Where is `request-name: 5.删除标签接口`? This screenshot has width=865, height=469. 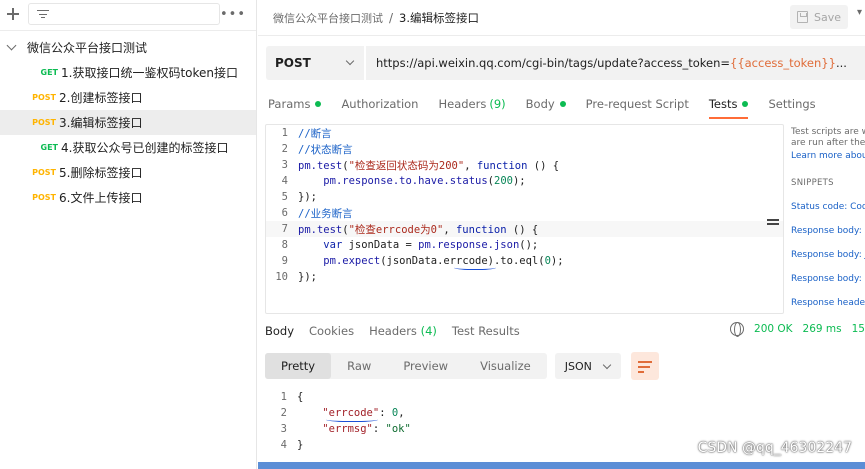
request-name: 5.删除标签接口 is located at coordinates (101, 173).